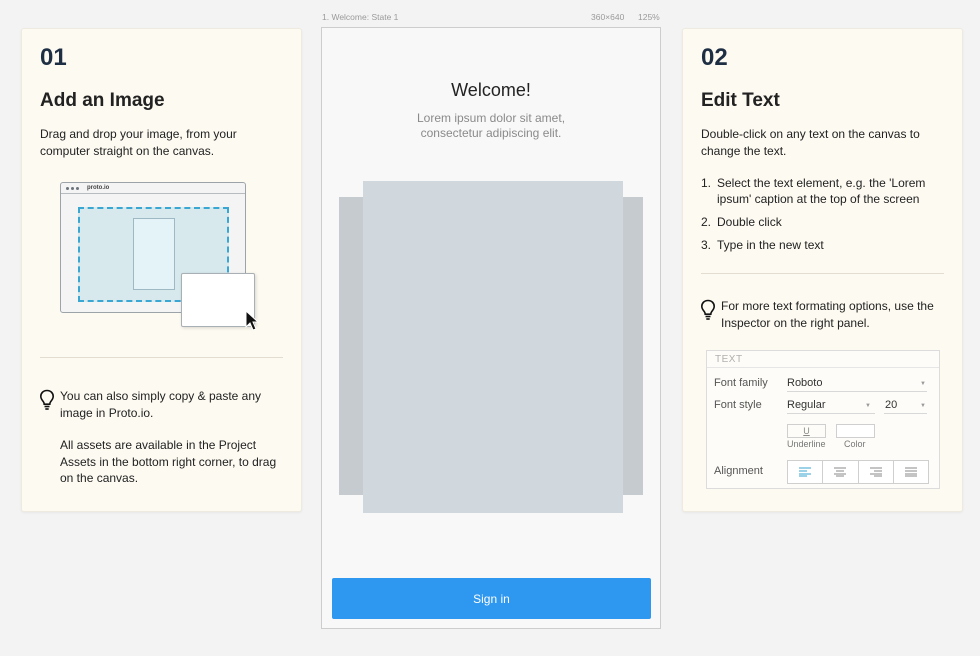 The image size is (980, 656). Describe the element at coordinates (53, 57) in the screenshot. I see `step-number: 01` at that location.